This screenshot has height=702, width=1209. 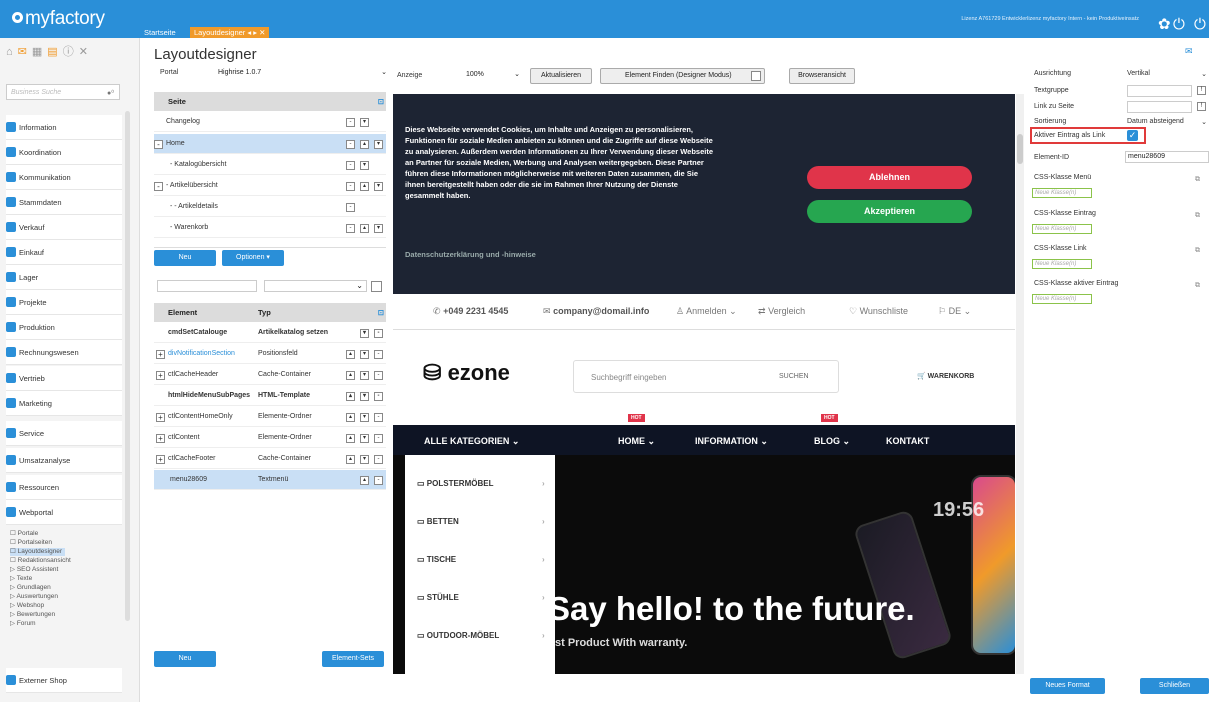 I want to click on subnav-bewertungen: ▷ Bewertungen, so click(x=32, y=615).